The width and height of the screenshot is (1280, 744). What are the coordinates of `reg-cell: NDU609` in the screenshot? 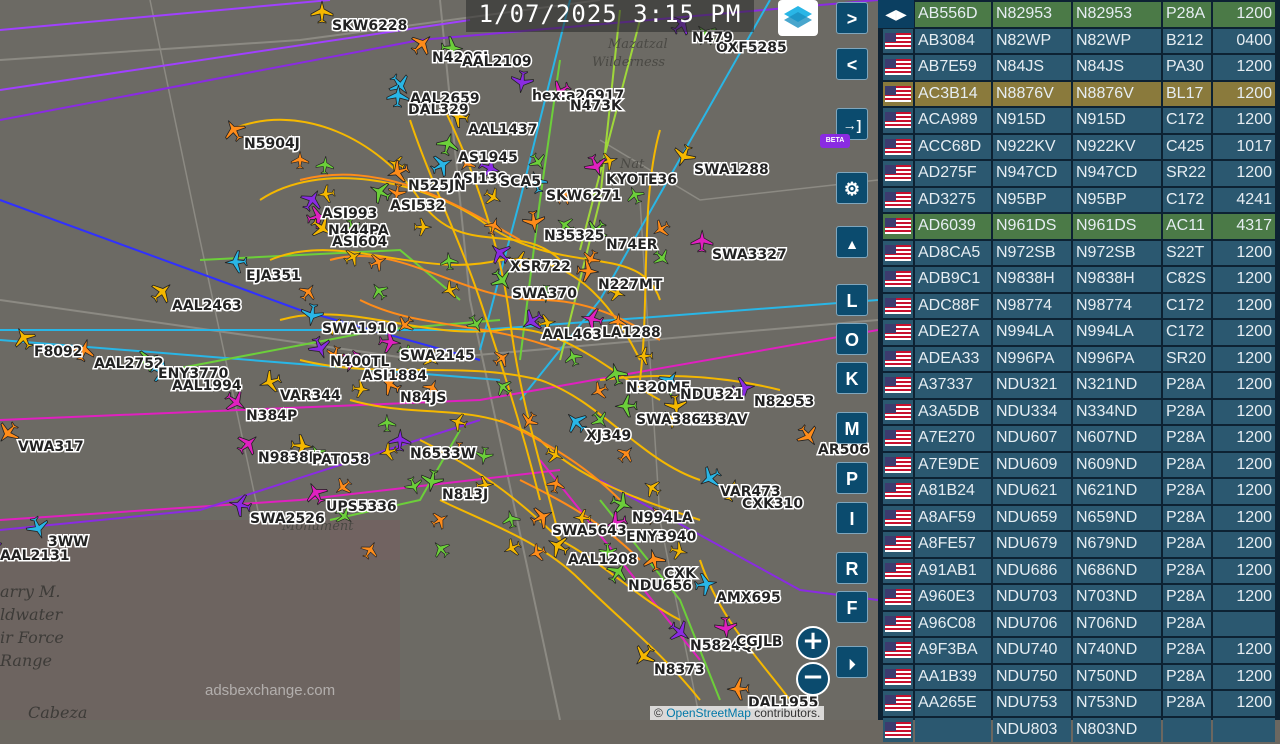 It's located at (1032, 464).